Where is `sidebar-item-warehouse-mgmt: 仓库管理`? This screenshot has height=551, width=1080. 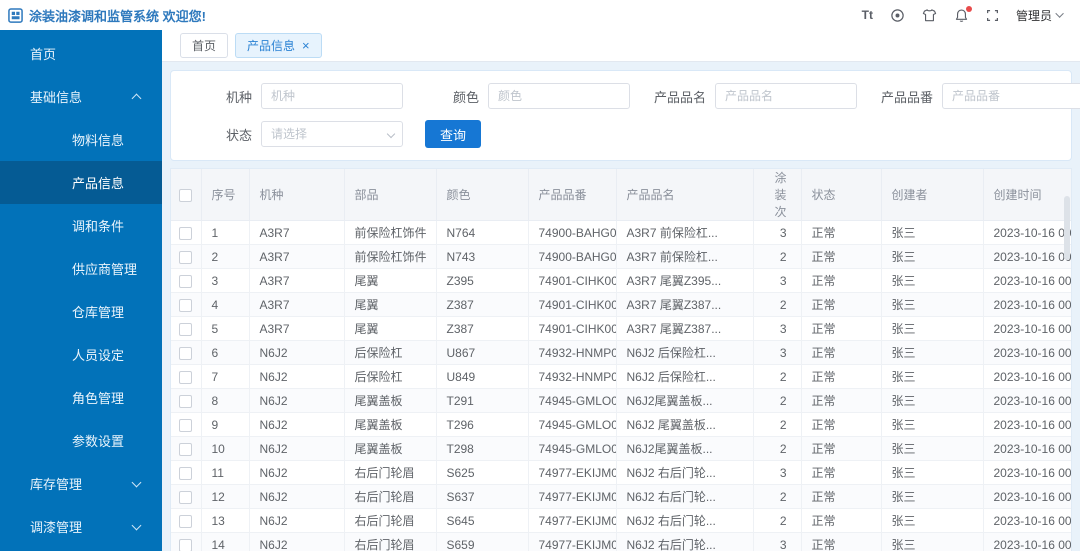
sidebar-item-warehouse-mgmt: 仓库管理 is located at coordinates (81, 311).